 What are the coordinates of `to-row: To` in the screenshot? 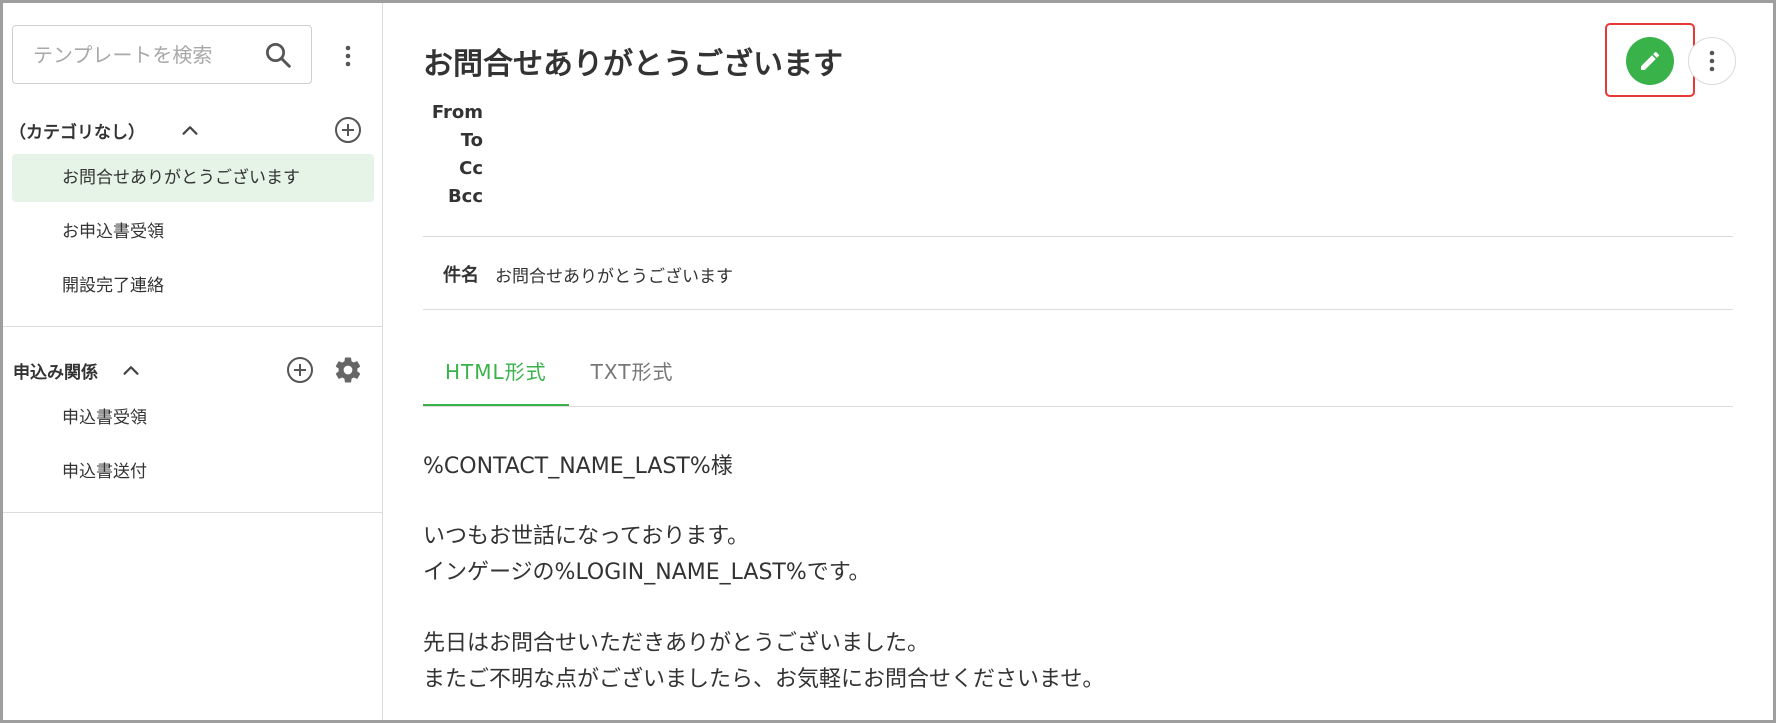 It's located at (433, 141).